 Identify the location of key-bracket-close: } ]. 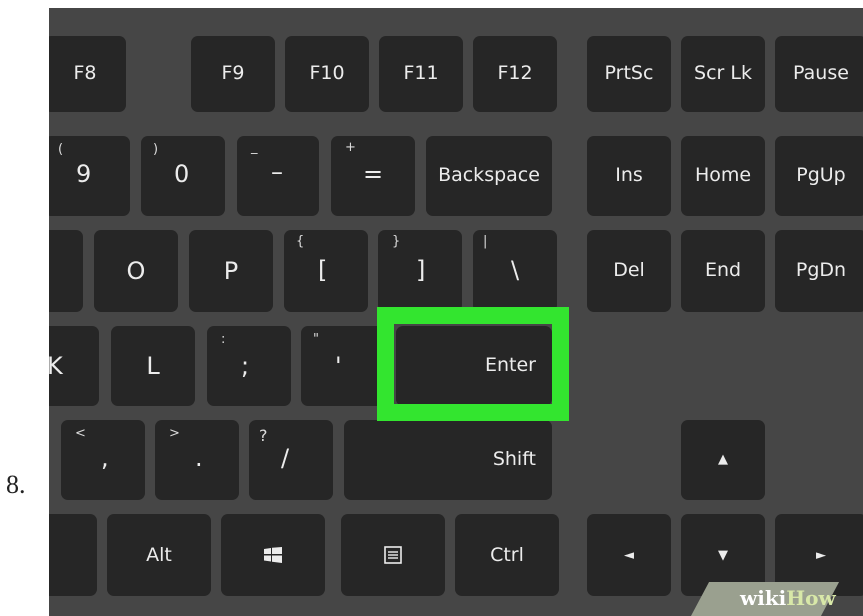
(420, 271).